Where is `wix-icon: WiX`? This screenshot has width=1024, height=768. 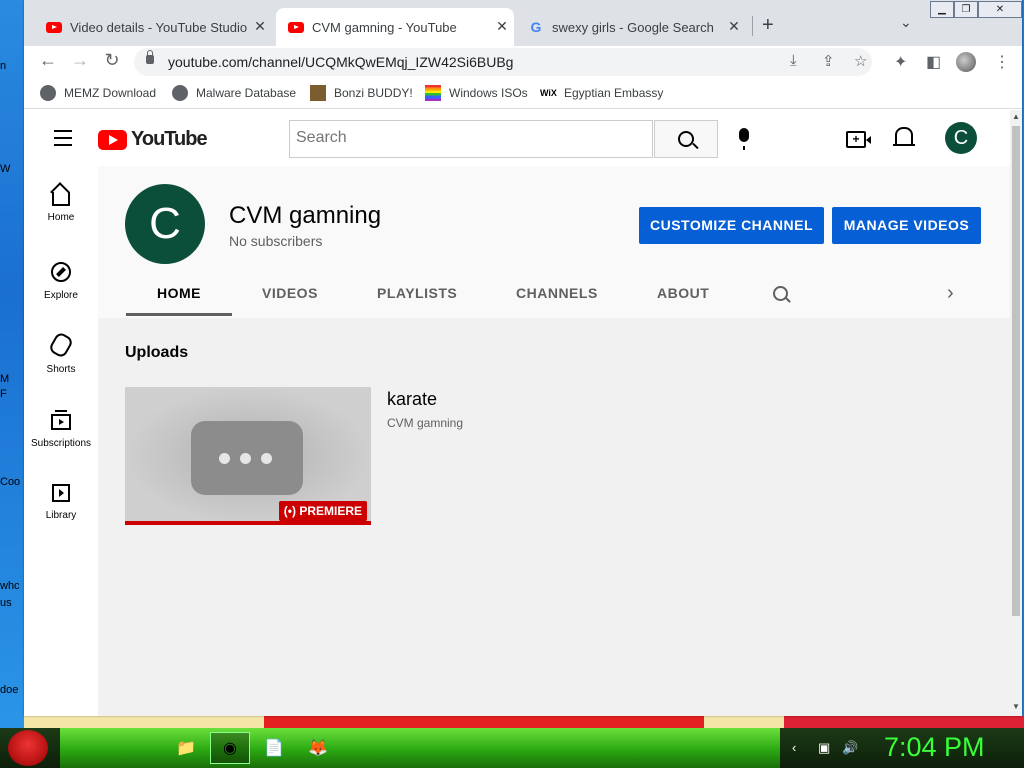
wix-icon: WiX is located at coordinates (548, 93).